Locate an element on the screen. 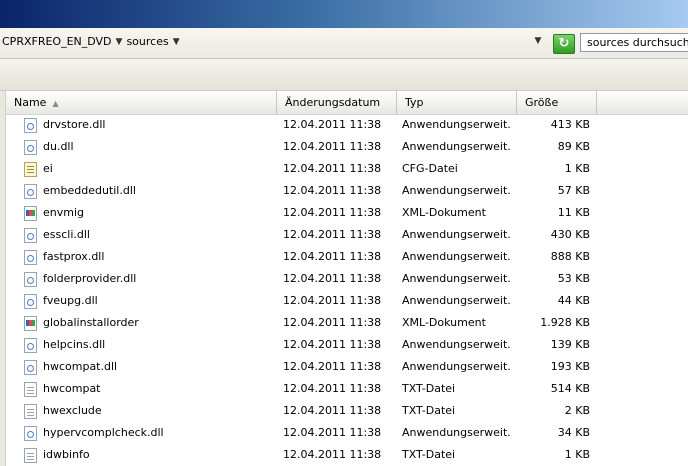 This screenshot has width=688, height=466. file-name: esscli.dll is located at coordinates (66, 234).